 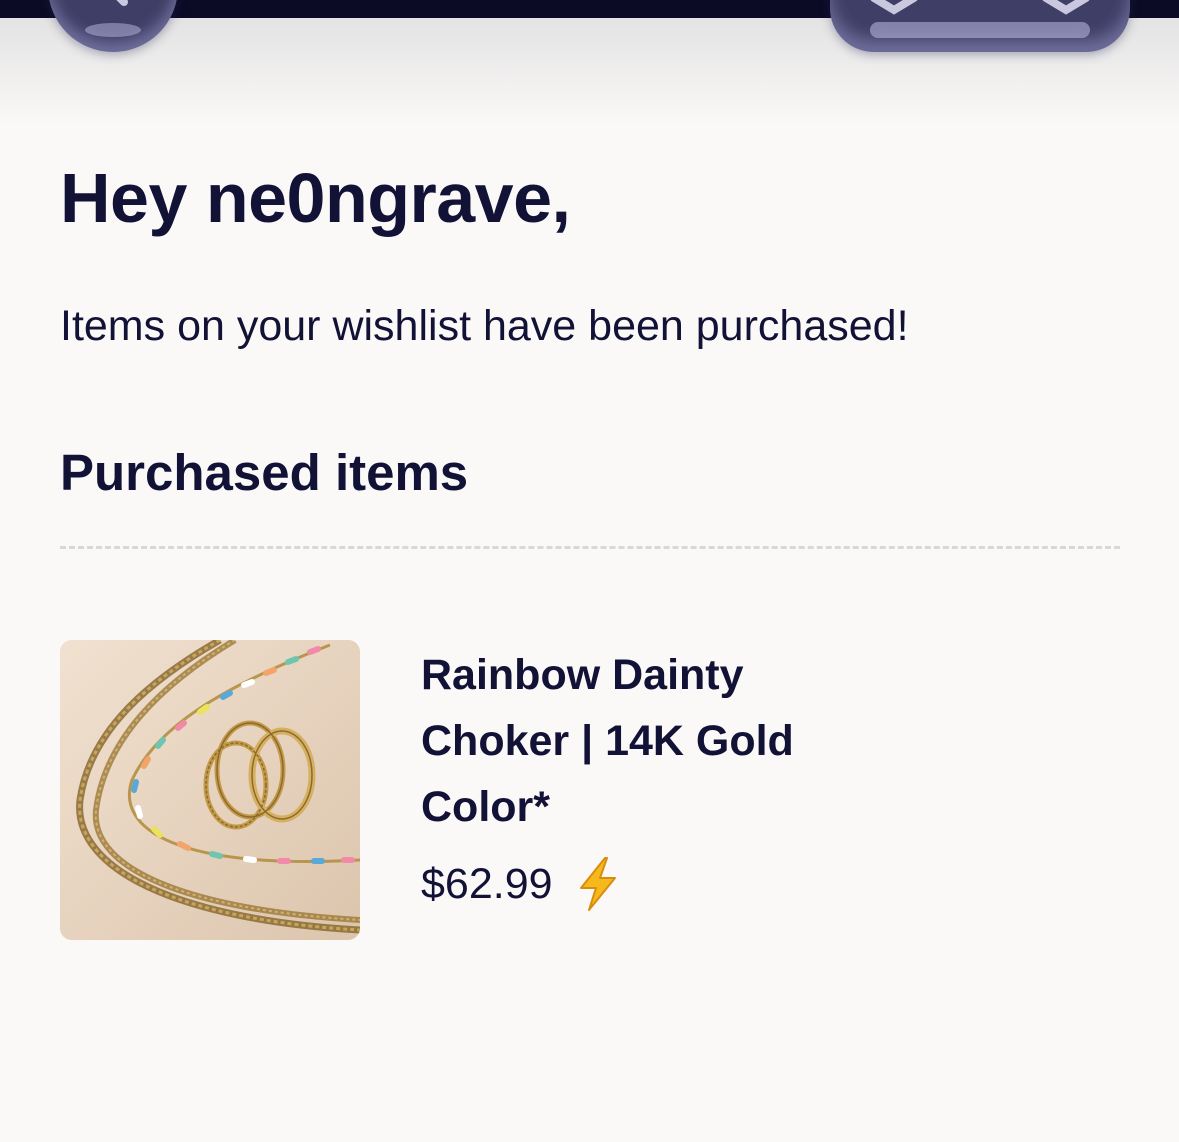 What do you see at coordinates (264, 472) in the screenshot?
I see `purchased-items-heading: Purchased items` at bounding box center [264, 472].